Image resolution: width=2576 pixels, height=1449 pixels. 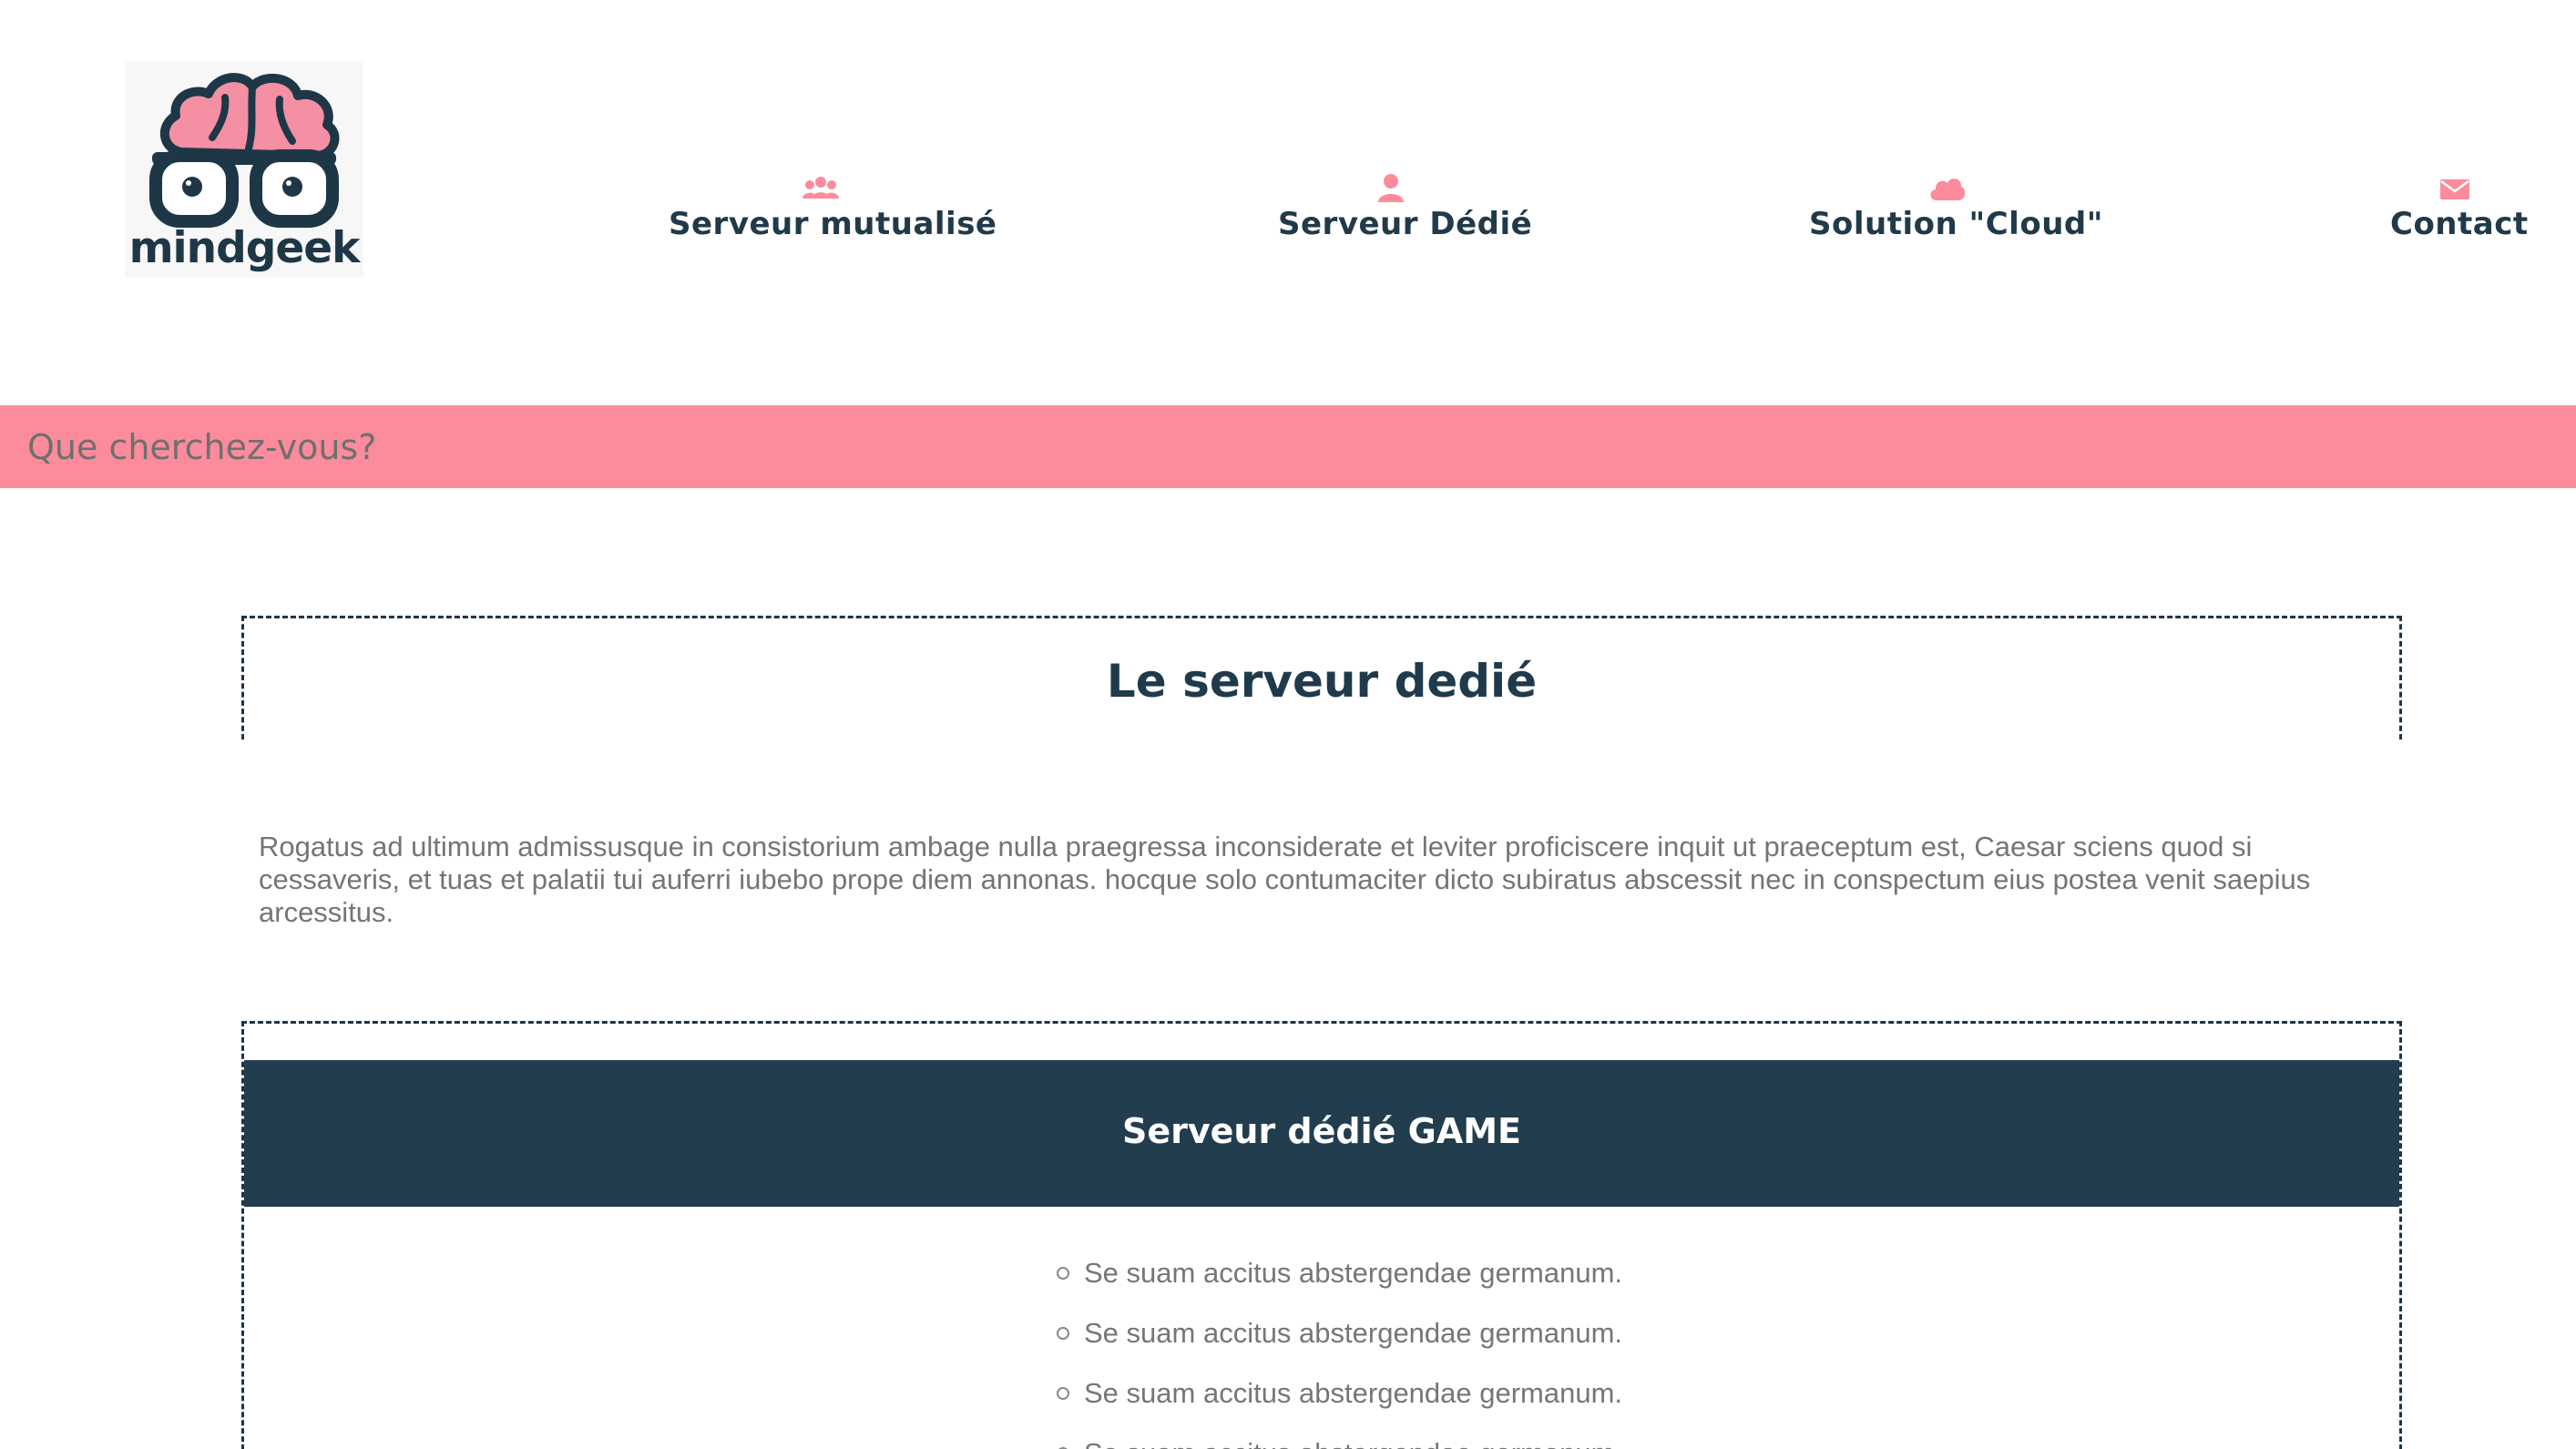 What do you see at coordinates (2454, 189) in the screenshot?
I see `envelope-icon` at bounding box center [2454, 189].